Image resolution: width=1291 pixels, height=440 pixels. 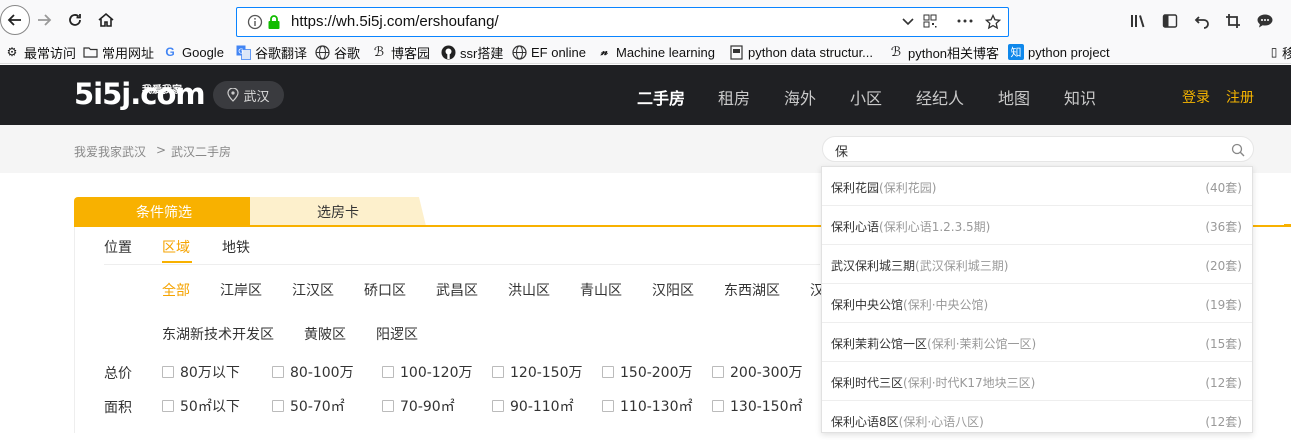 I want to click on suggestion-item: 保利时代三区(保利·时代K17地块三区) (12套), so click(x=1037, y=381).